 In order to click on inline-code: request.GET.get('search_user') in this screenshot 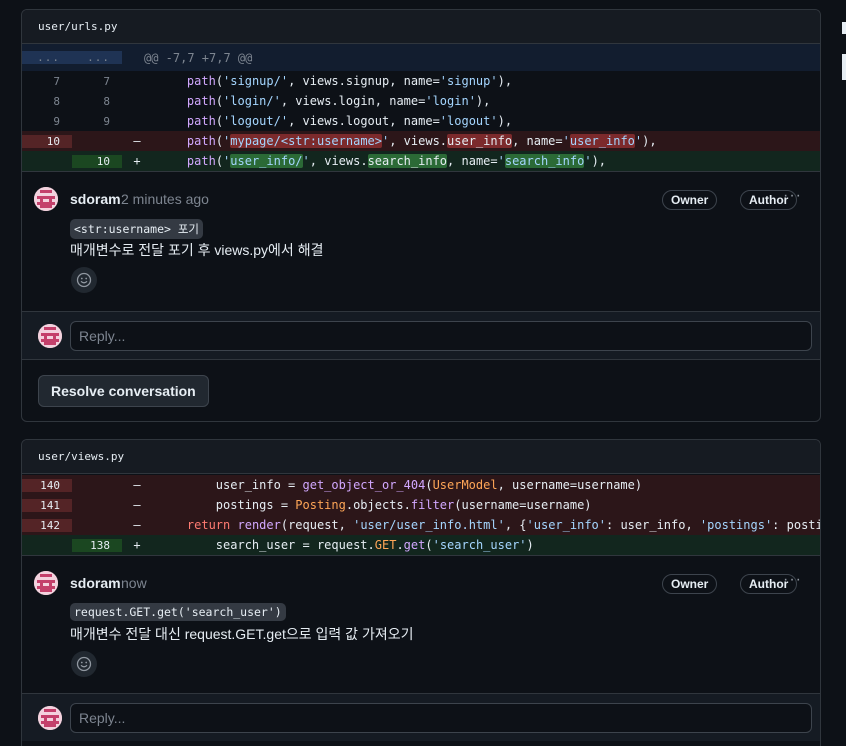, I will do `click(178, 612)`.